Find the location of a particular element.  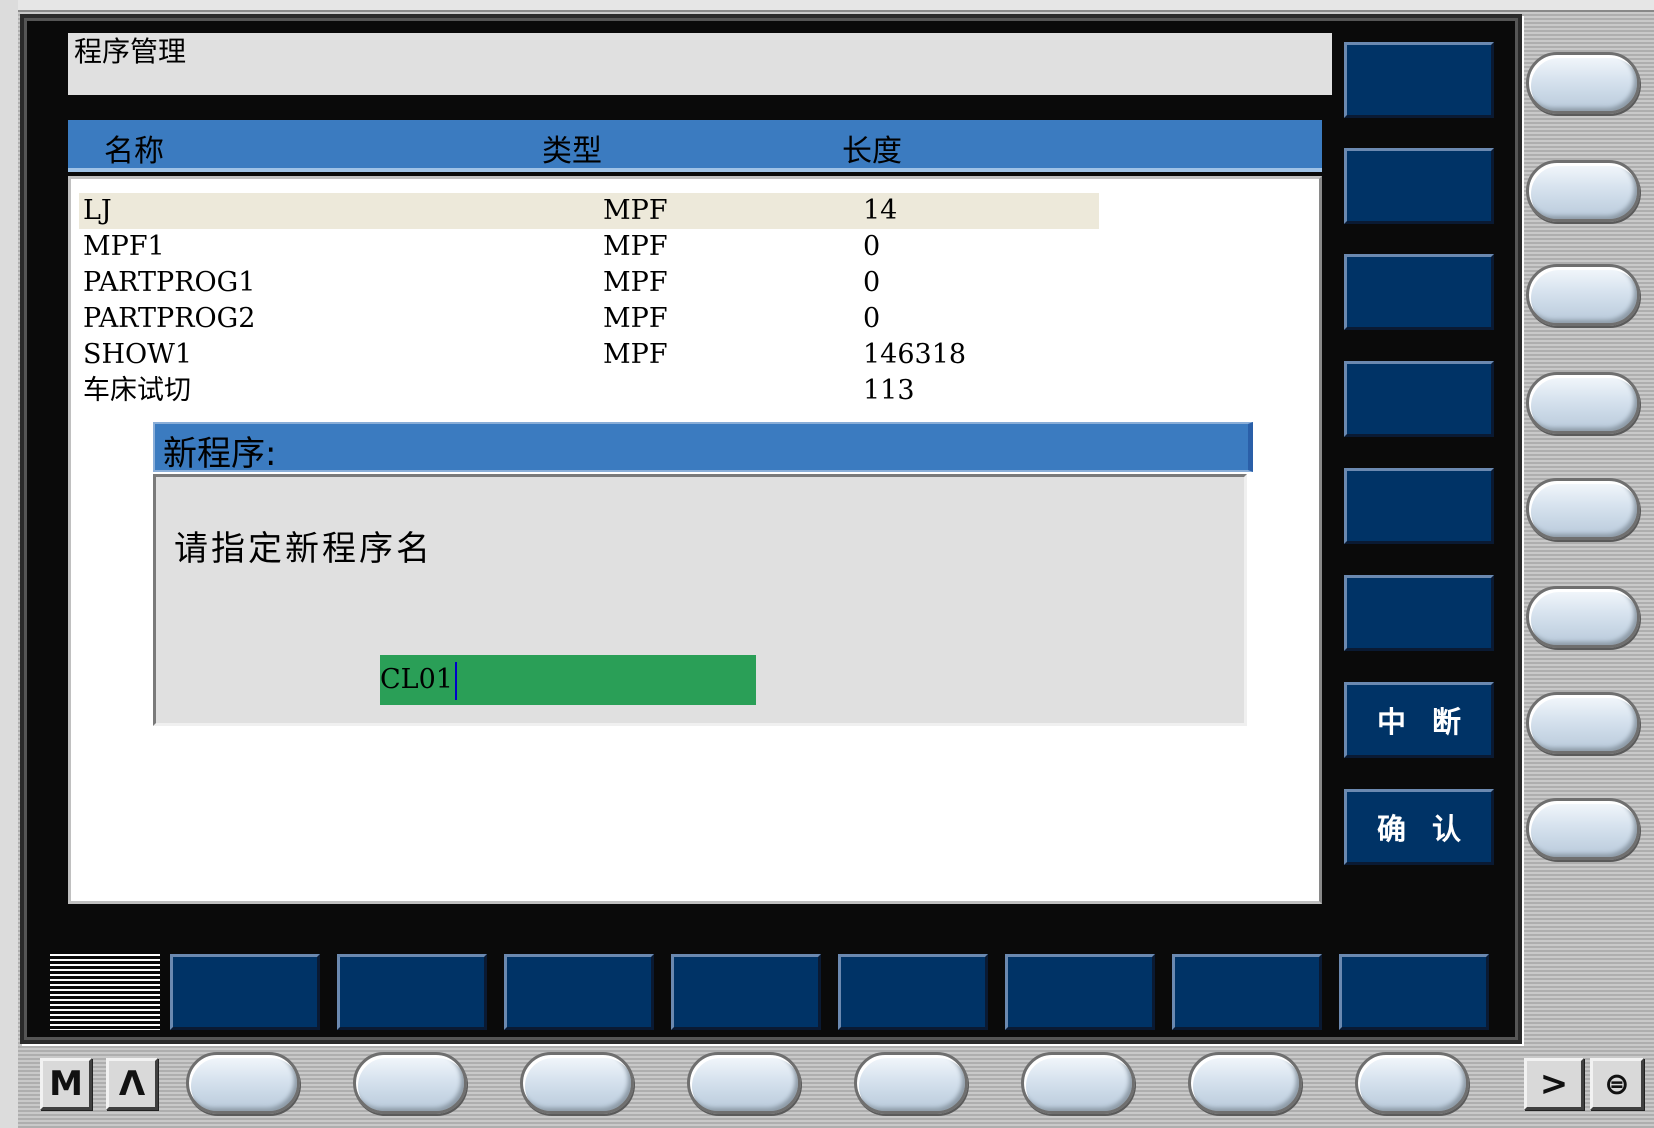

program-list-header: 名称 类型 长度 is located at coordinates (695, 146).